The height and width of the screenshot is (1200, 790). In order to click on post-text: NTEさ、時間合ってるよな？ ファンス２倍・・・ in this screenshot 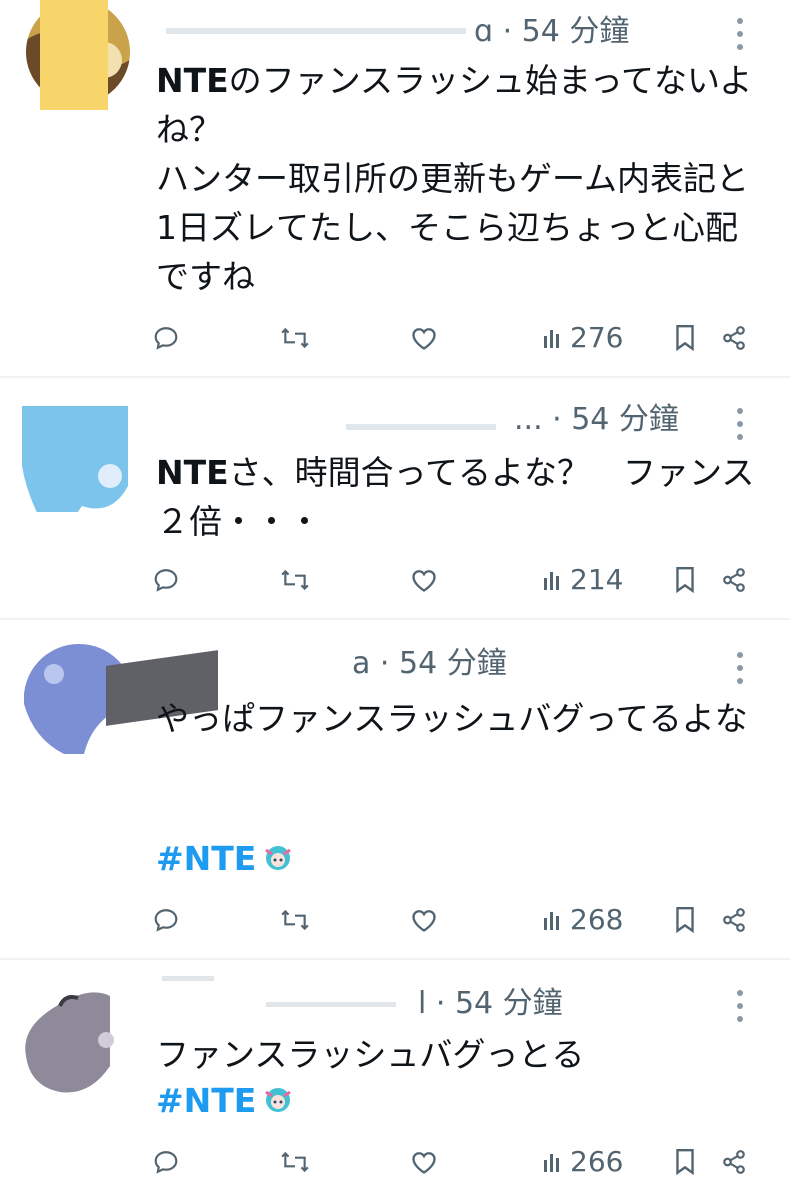, I will do `click(461, 497)`.